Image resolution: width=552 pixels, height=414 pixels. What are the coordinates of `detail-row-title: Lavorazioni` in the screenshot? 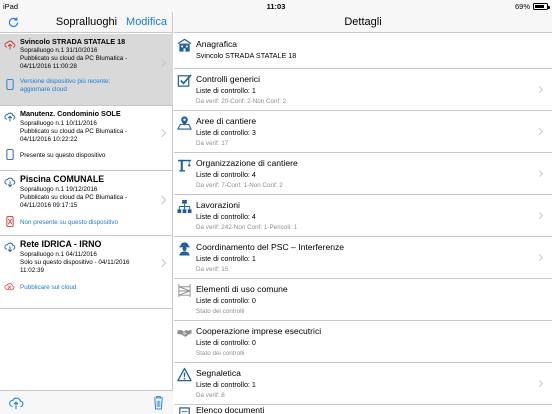 It's located at (218, 205).